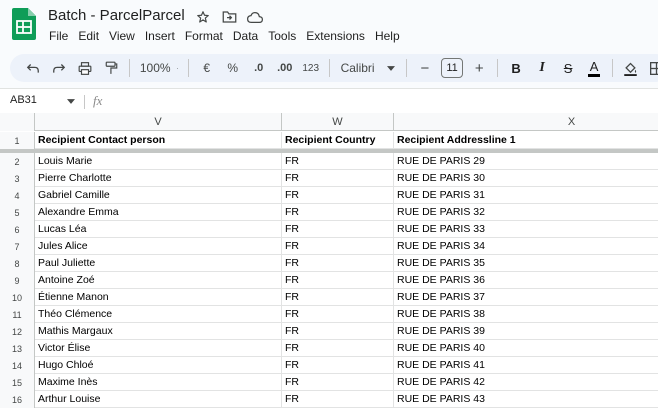 This screenshot has height=409, width=658. I want to click on menu-edit: Edit, so click(88, 36).